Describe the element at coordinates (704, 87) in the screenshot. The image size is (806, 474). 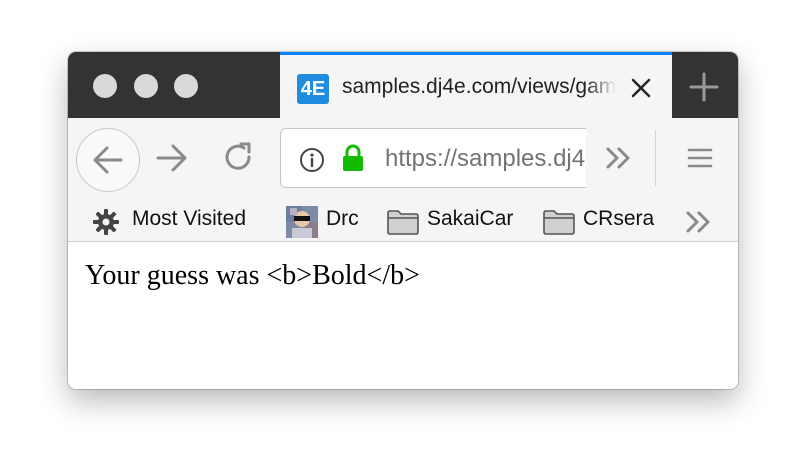
I see `new-tab-icon` at that location.